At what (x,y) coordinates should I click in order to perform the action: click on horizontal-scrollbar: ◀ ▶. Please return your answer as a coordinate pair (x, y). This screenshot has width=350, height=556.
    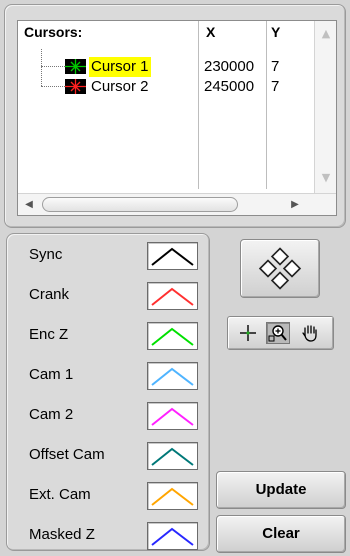
    Looking at the image, I should click on (177, 204).